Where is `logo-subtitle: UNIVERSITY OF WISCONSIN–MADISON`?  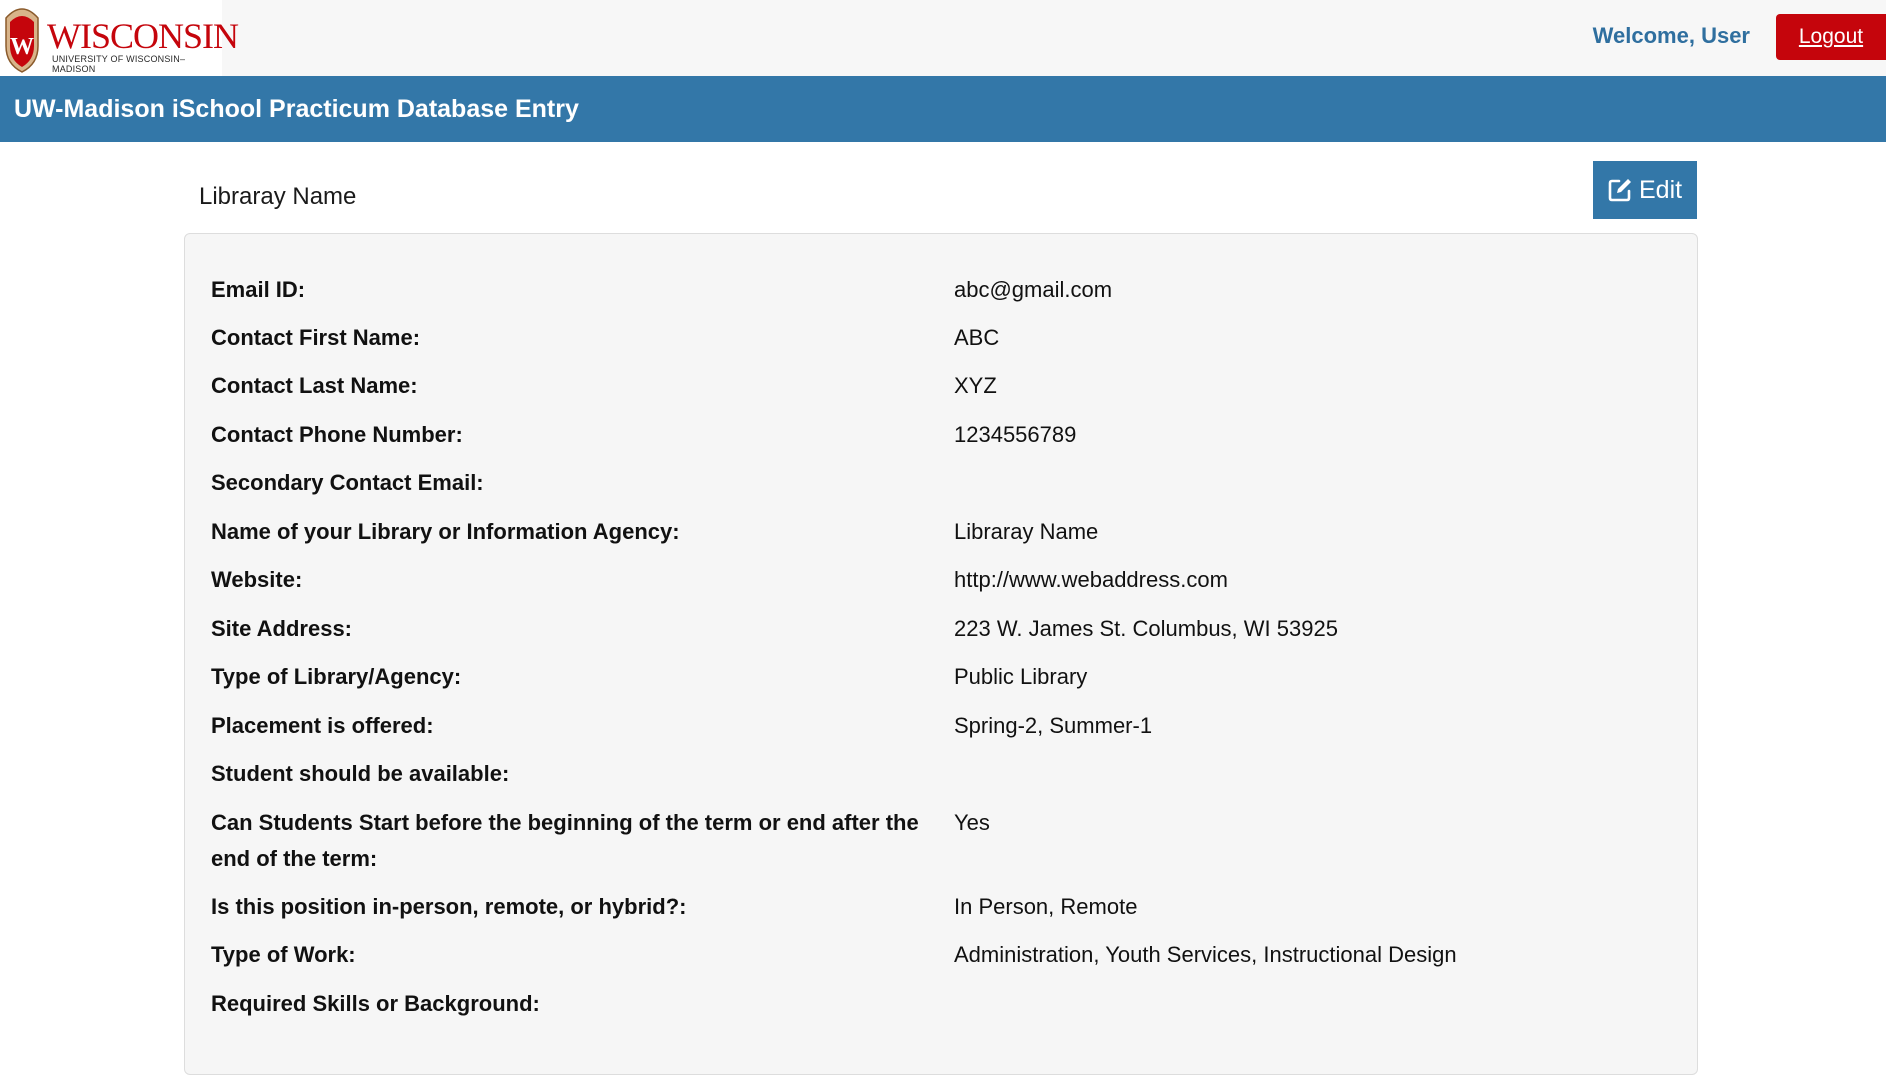
logo-subtitle: UNIVERSITY OF WISCONSIN–MADISON is located at coordinates (119, 64).